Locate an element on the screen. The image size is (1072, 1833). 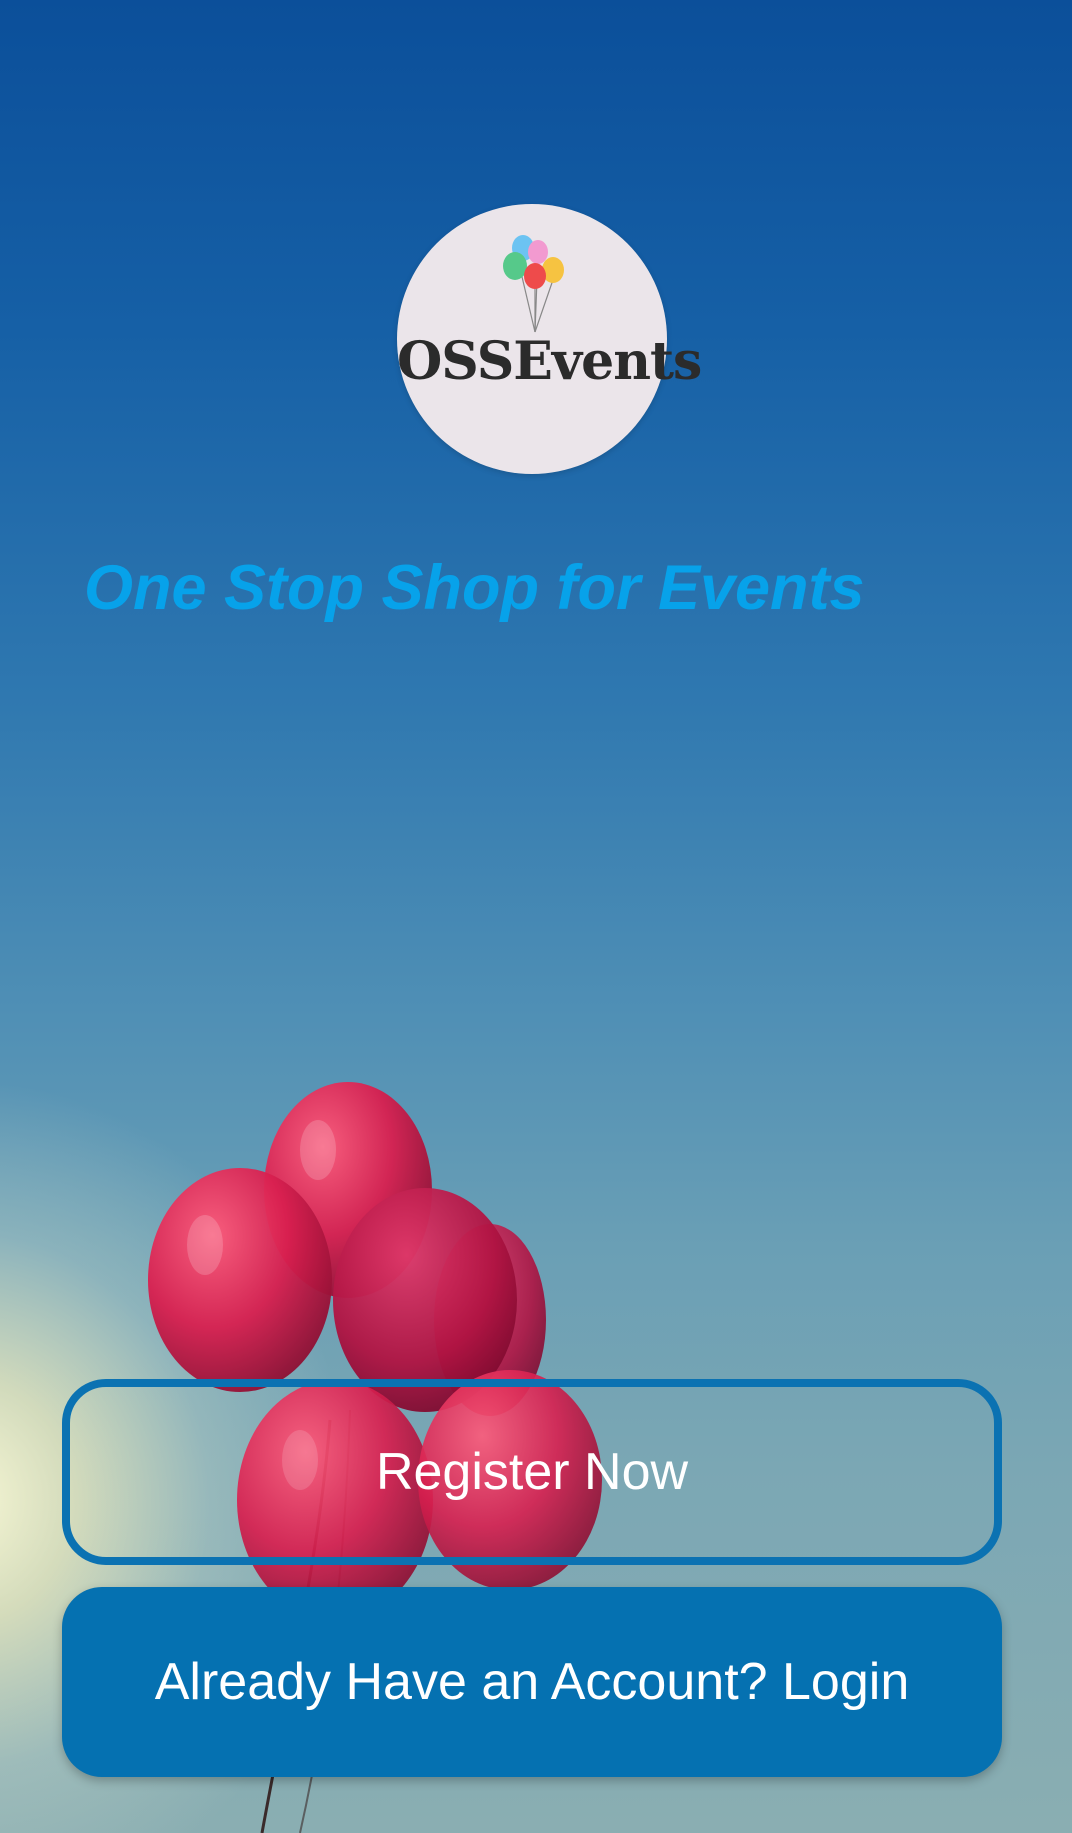
register-now-button: Register Now is located at coordinates (532, 1472).